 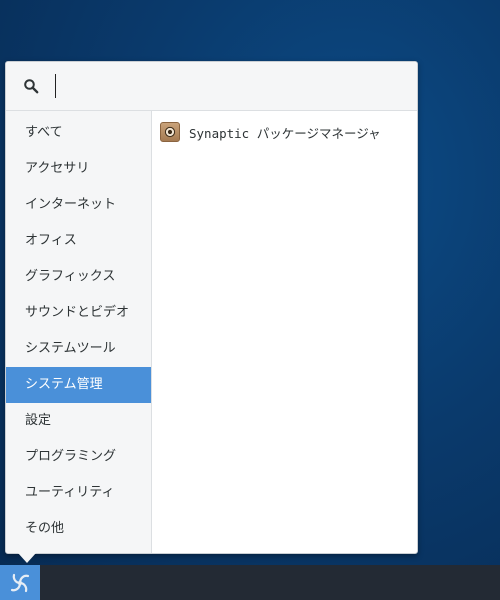 I want to click on category-office: オフィス, so click(x=78, y=241).